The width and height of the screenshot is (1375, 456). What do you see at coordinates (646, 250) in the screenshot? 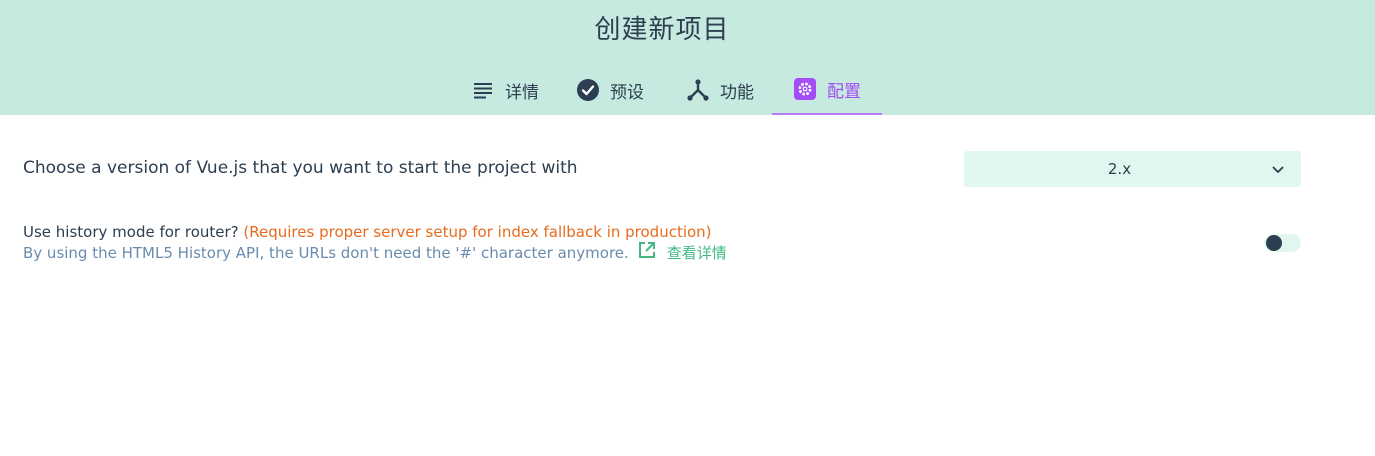
I see `external-link-icon` at bounding box center [646, 250].